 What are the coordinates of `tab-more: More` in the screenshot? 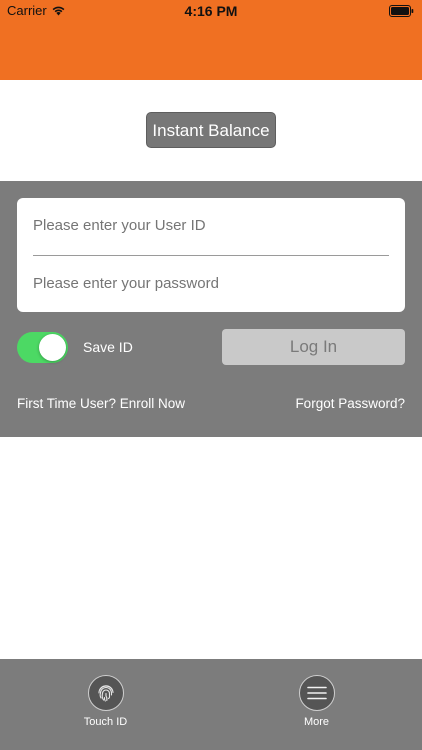 It's located at (316, 704).